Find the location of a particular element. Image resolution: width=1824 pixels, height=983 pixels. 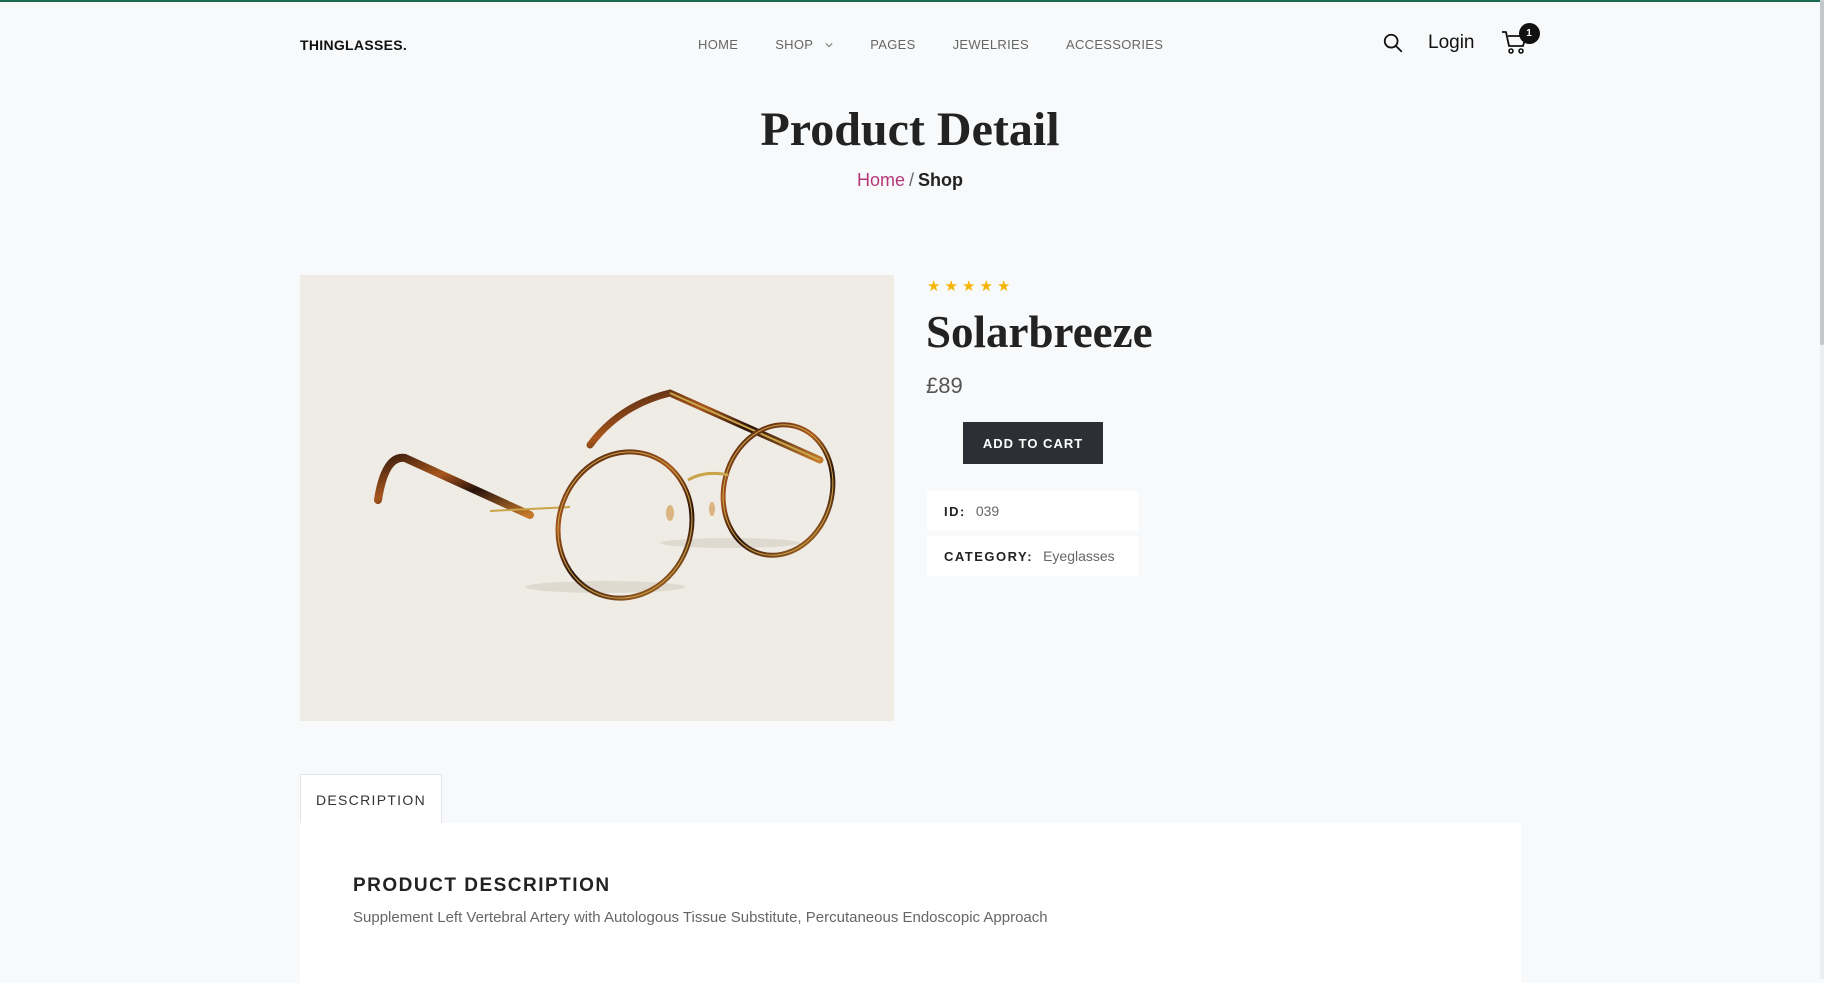

nav-item-accessories: ACCESSORIES is located at coordinates (1114, 44).